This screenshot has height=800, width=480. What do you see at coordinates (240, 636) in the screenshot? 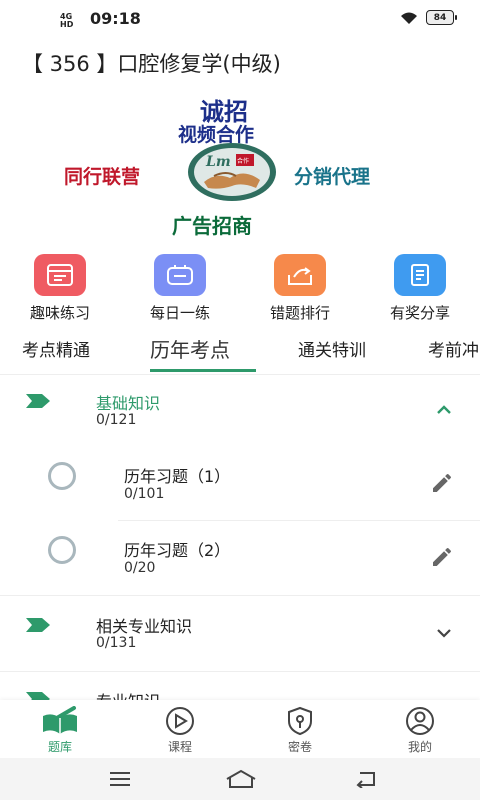
I see `section-row: 相关专业知识 0/131` at bounding box center [240, 636].